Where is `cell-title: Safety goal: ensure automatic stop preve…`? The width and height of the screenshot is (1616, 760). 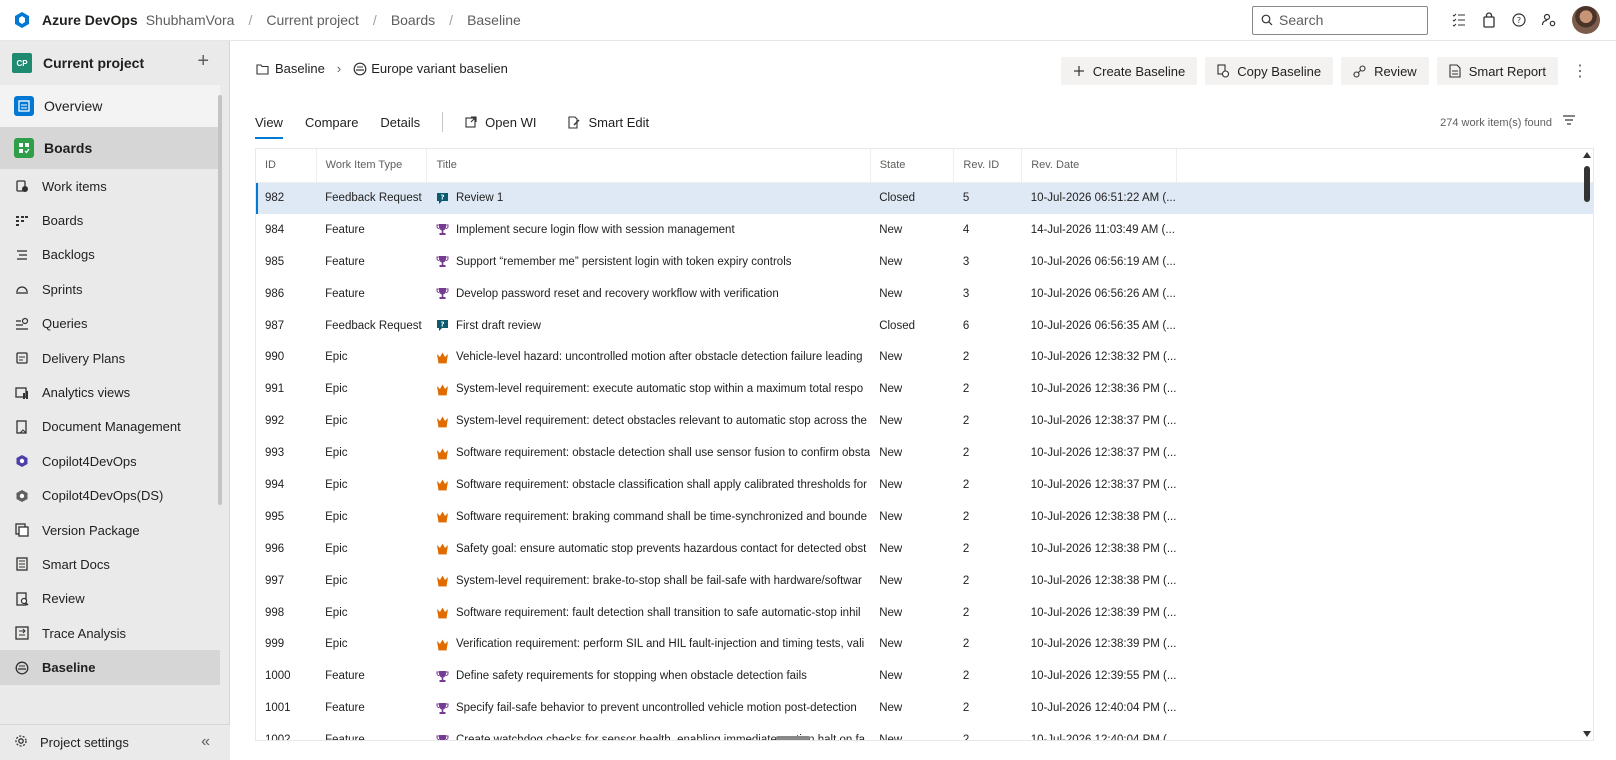
cell-title: Safety goal: ensure automatic stop preve… is located at coordinates (648, 549).